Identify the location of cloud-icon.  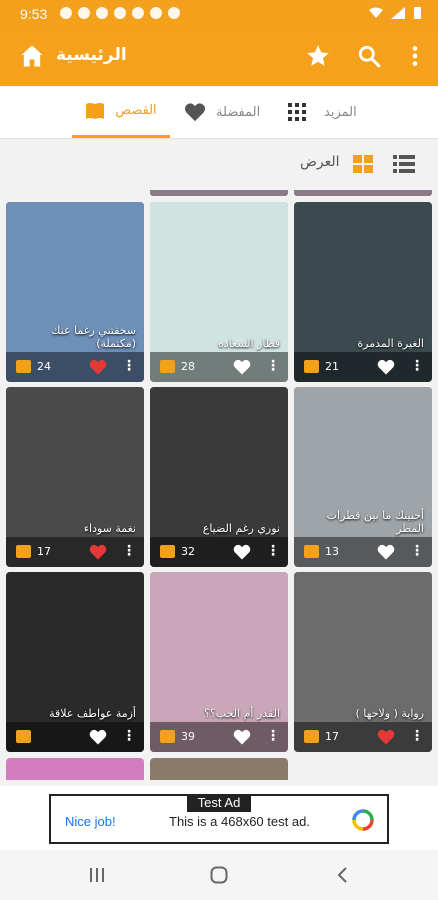
(174, 13).